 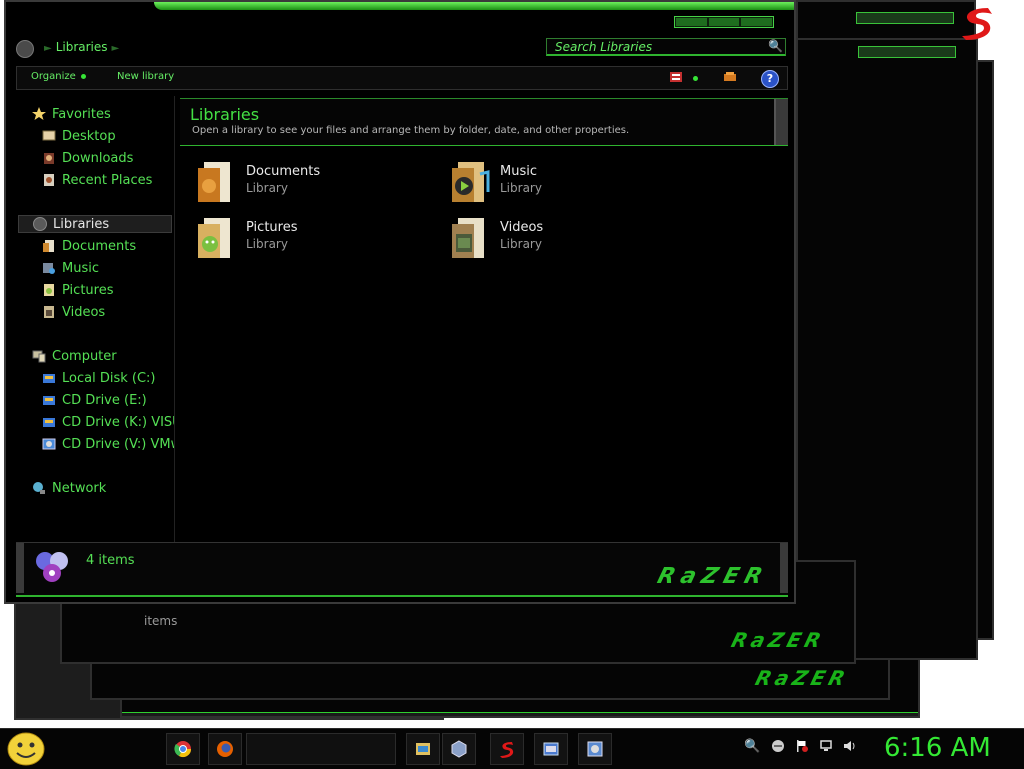 What do you see at coordinates (695, 78) in the screenshot?
I see `view-dropdown-icon` at bounding box center [695, 78].